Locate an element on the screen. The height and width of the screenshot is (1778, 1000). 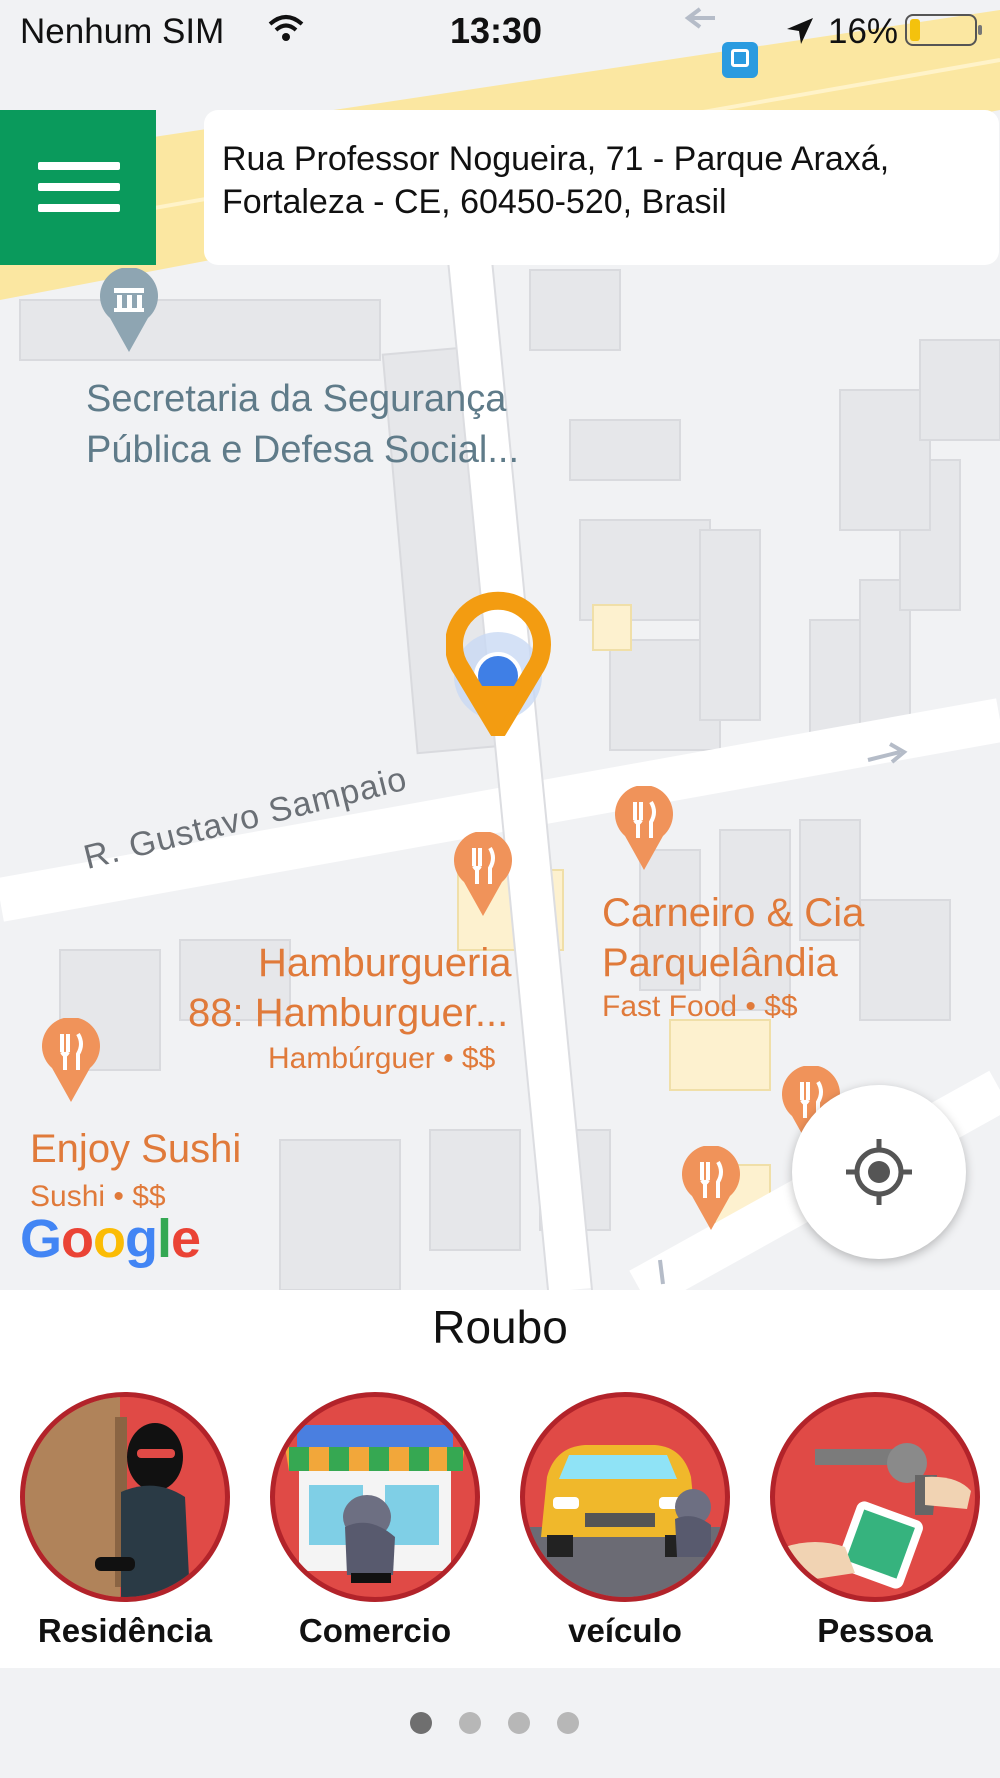
crosshair-icon is located at coordinates (879, 1172).